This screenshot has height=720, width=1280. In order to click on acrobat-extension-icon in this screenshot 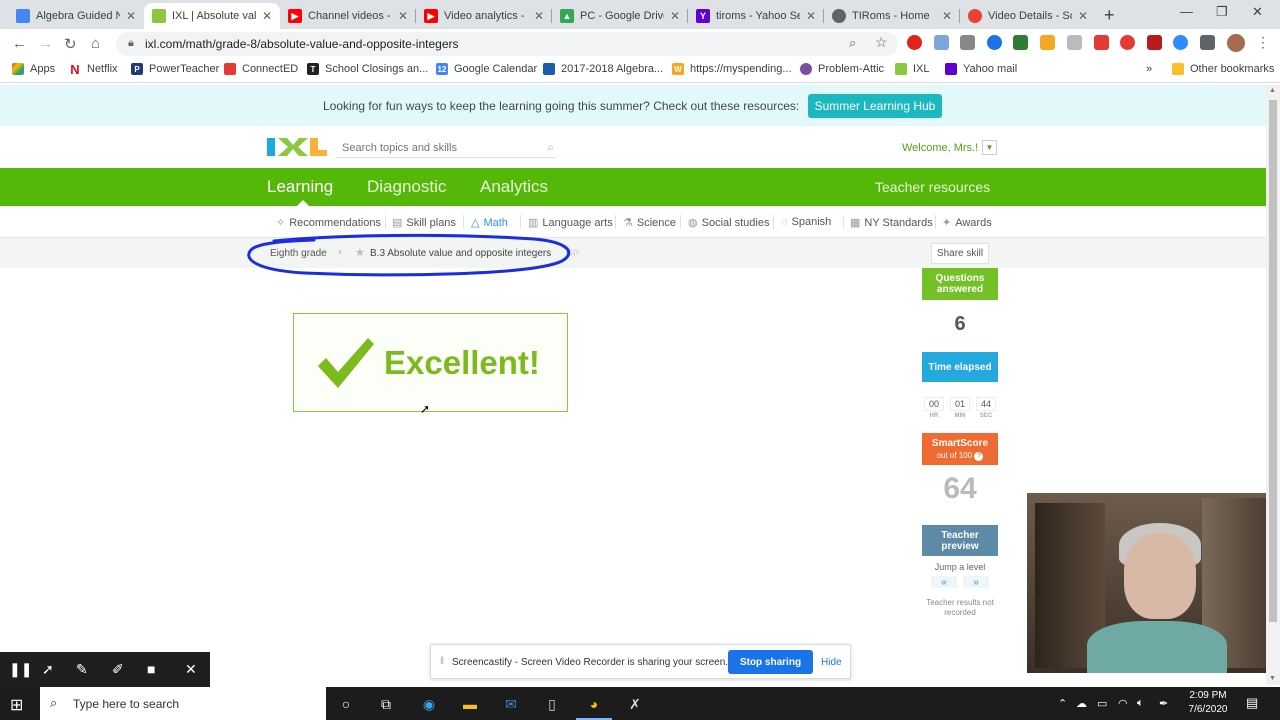, I will do `click(1154, 42)`.